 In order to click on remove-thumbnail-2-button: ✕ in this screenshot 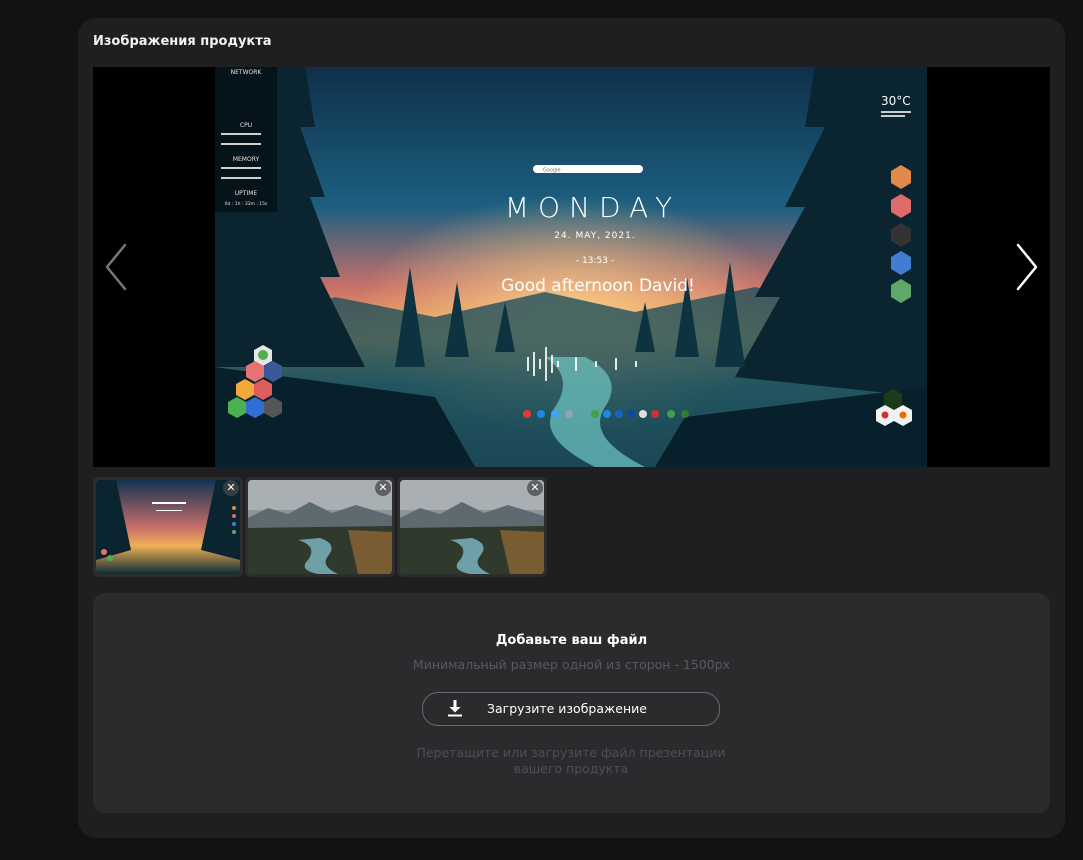, I will do `click(383, 488)`.